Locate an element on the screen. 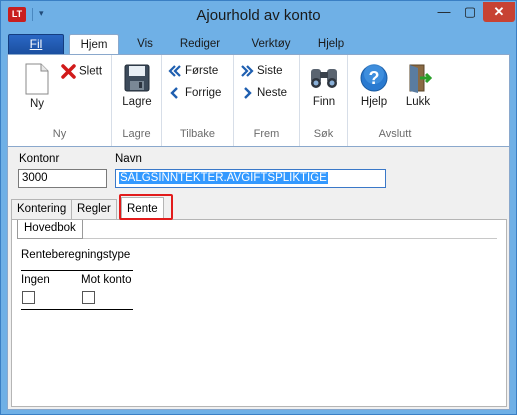 The image size is (517, 415). kontonr-label: Kontonr is located at coordinates (39, 159).